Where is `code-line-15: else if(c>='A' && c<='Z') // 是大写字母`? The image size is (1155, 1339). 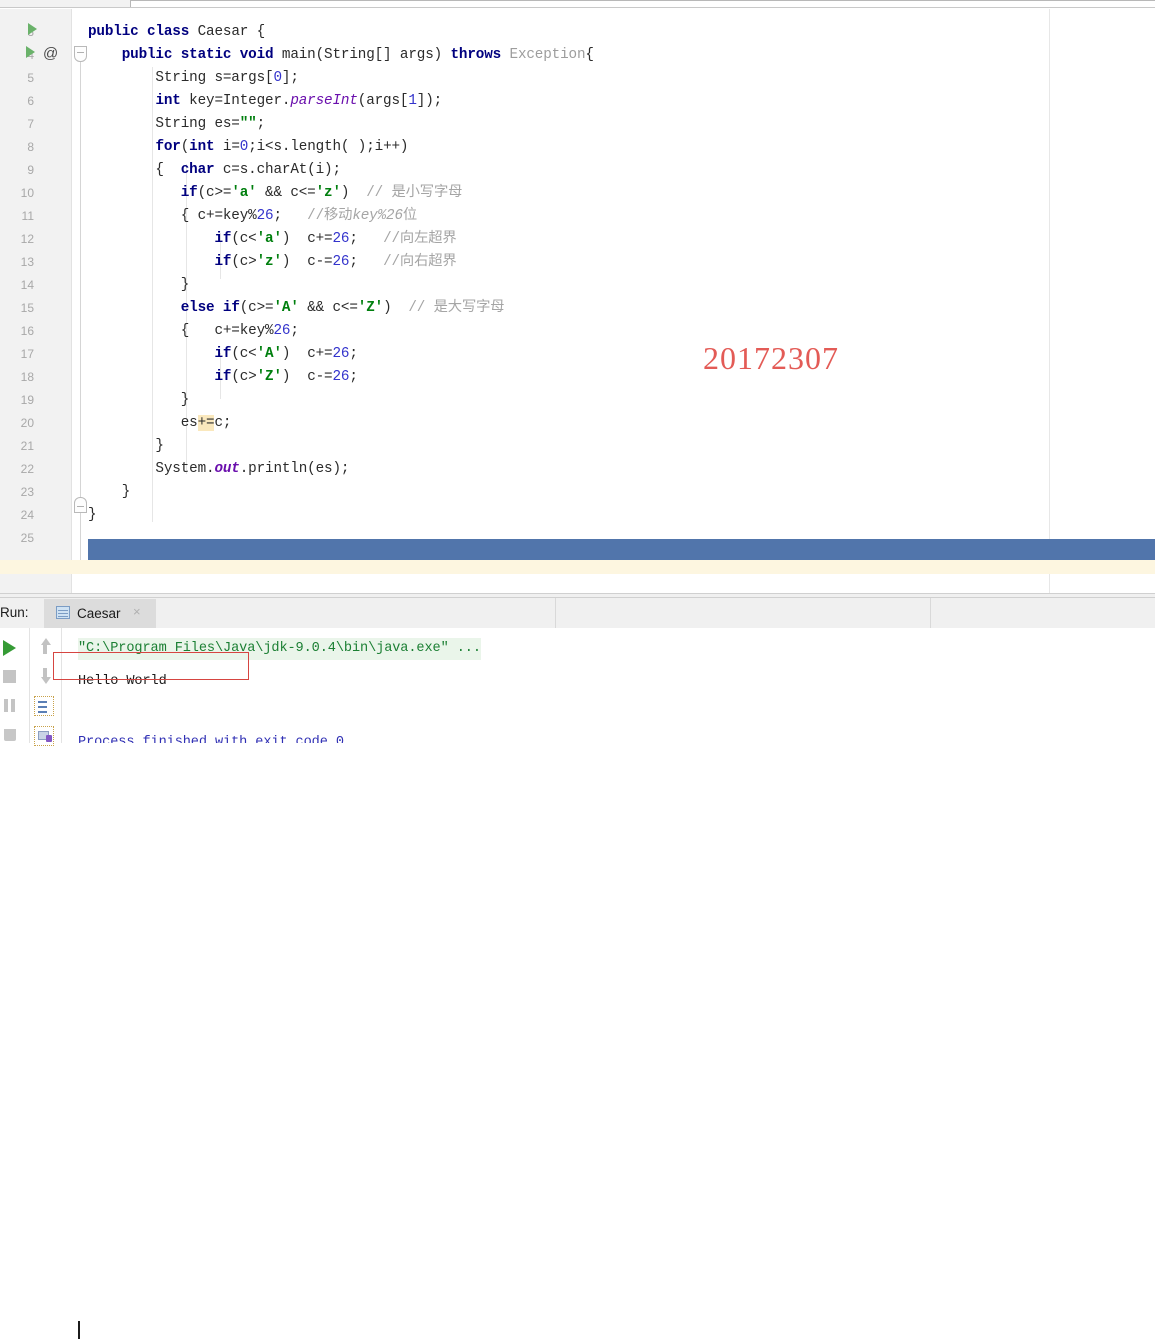 code-line-15: else if(c>='A' && c<='Z') // 是大写字母 is located at coordinates (296, 308).